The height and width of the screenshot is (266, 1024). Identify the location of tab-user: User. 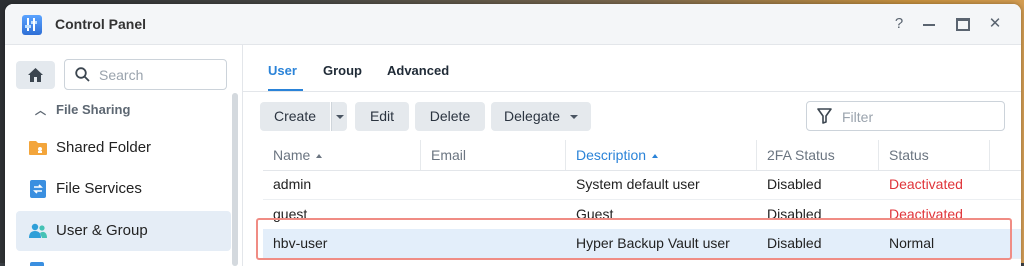
(282, 70).